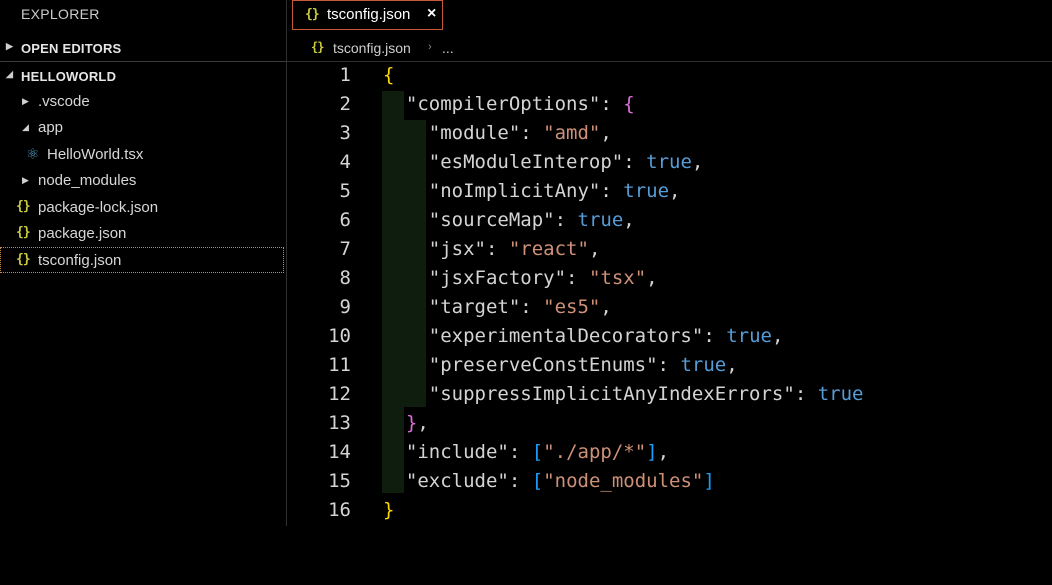 Image resolution: width=1052 pixels, height=585 pixels. What do you see at coordinates (339, 423) in the screenshot?
I see `line-number: 13` at bounding box center [339, 423].